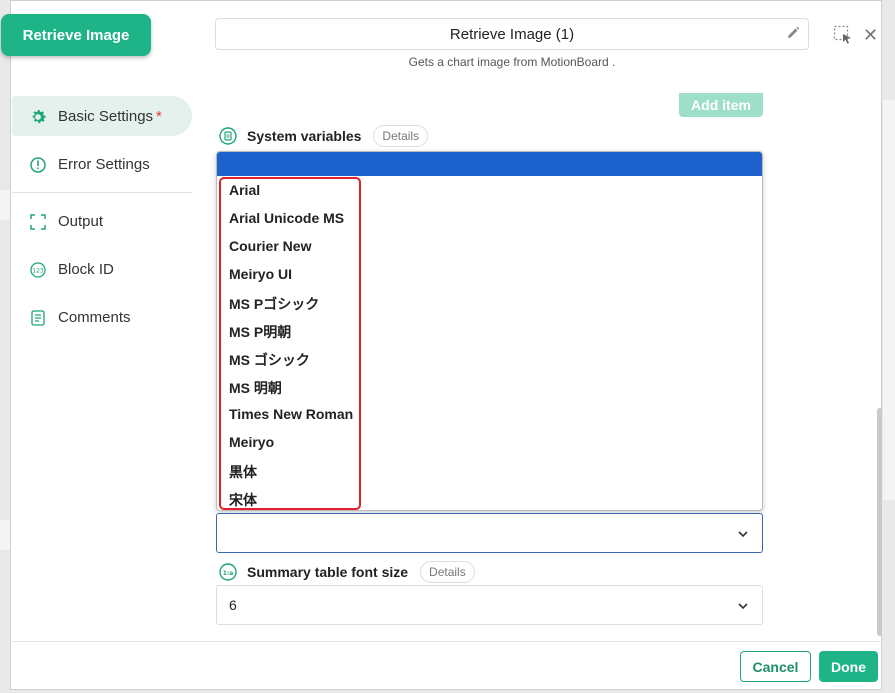  Describe the element at coordinates (102, 192) in the screenshot. I see `sidebar-divider` at that location.